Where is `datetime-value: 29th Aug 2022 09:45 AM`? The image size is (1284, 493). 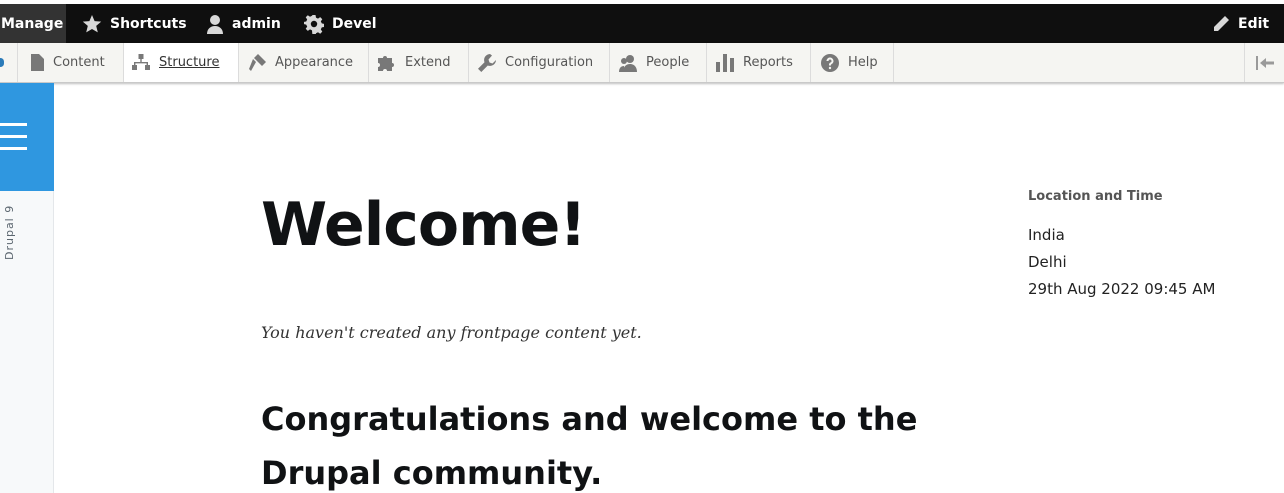
datetime-value: 29th Aug 2022 09:45 AM is located at coordinates (1122, 289).